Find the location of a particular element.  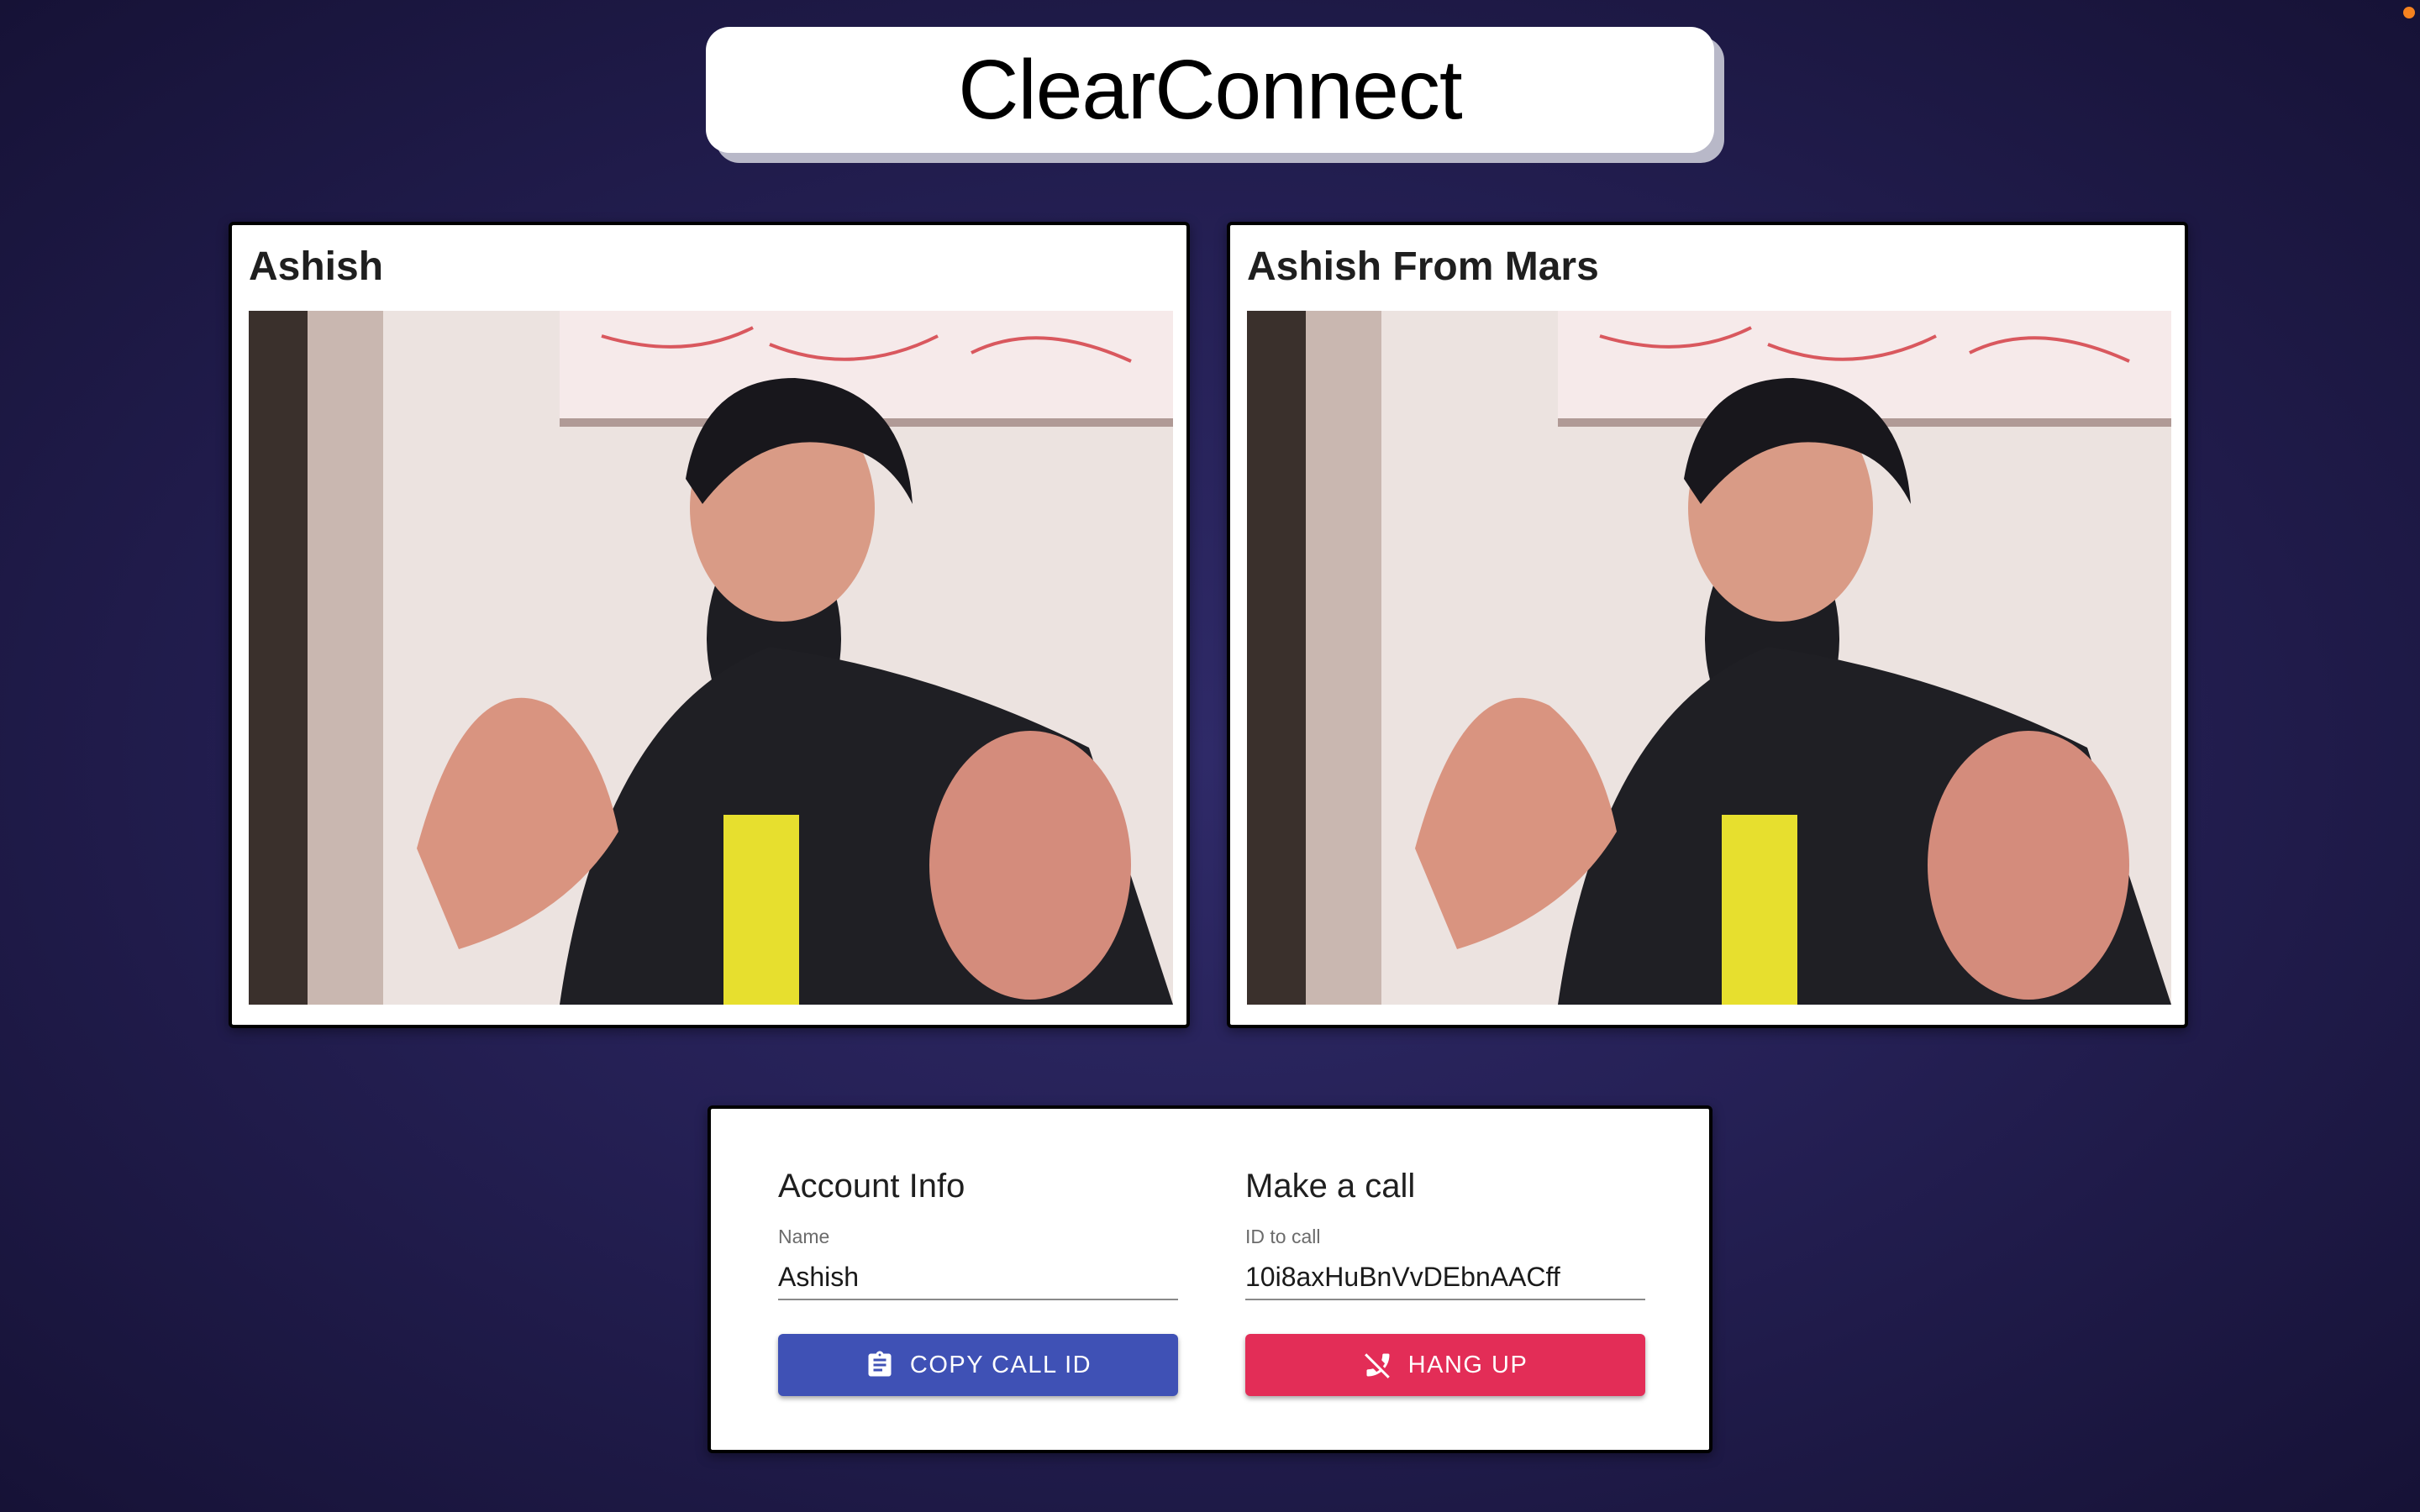

account-info-section: Account Info Name Ashish COPY CALL ID is located at coordinates (978, 1282).